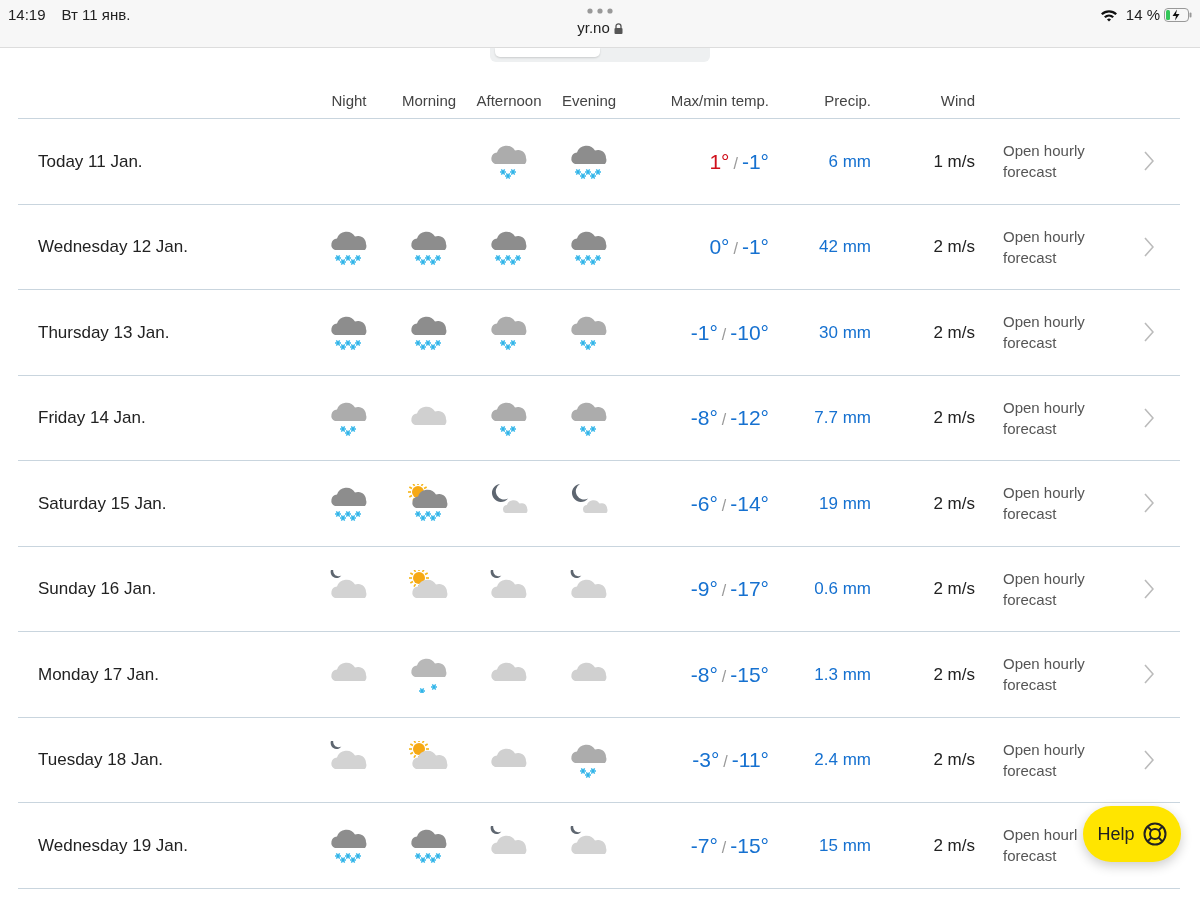 The width and height of the screenshot is (1200, 900). What do you see at coordinates (730, 760) in the screenshot?
I see `temperature-range: -3° / -11°` at bounding box center [730, 760].